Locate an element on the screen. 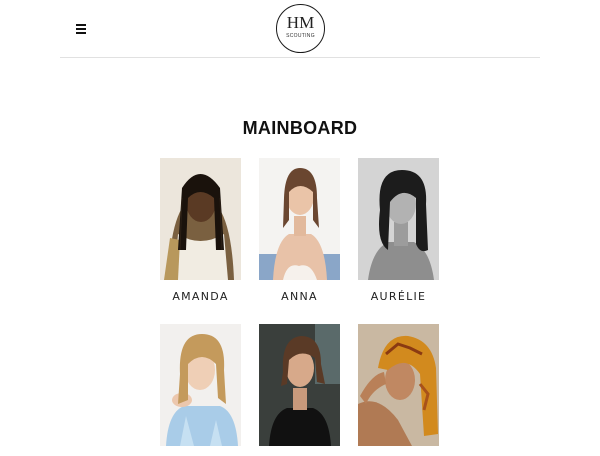 The image size is (600, 456). hamburger-menu-icon is located at coordinates (81, 29).